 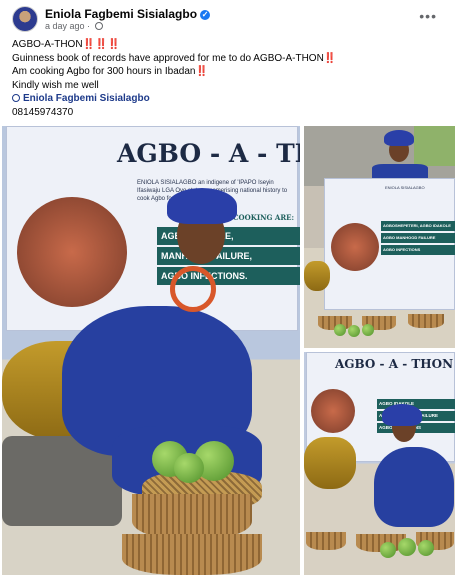 I want to click on timestamp: a day ago, so click(x=65, y=26).